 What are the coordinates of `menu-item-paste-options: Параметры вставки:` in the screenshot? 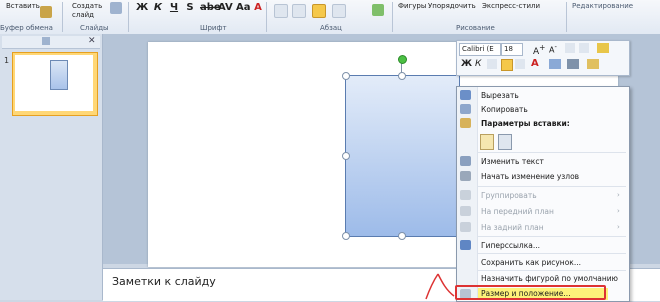 It's located at (525, 123).